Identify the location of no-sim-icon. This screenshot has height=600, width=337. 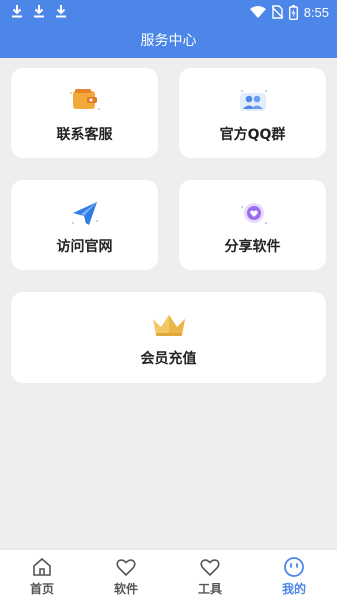
(277, 12).